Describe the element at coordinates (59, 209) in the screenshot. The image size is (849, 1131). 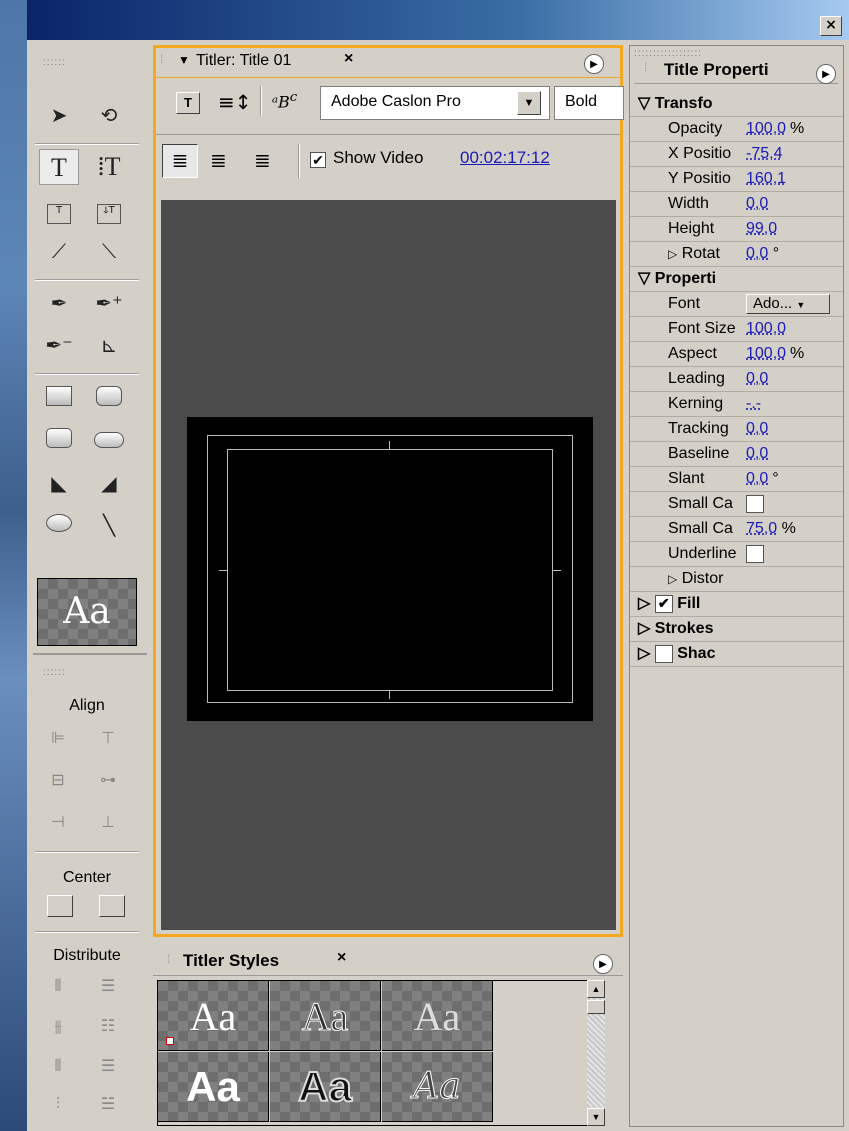
I see `area-type-tool-icon: T` at that location.